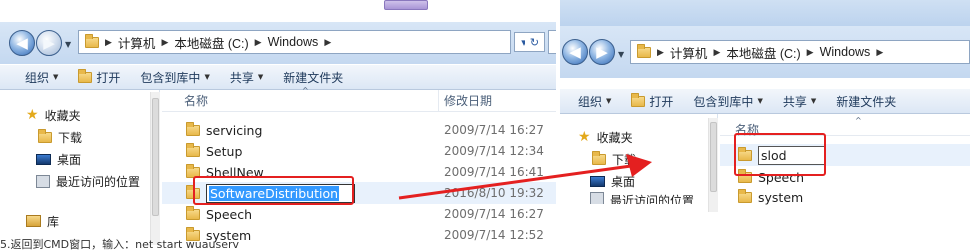  I want to click on right-title-strip, so click(765, 13).